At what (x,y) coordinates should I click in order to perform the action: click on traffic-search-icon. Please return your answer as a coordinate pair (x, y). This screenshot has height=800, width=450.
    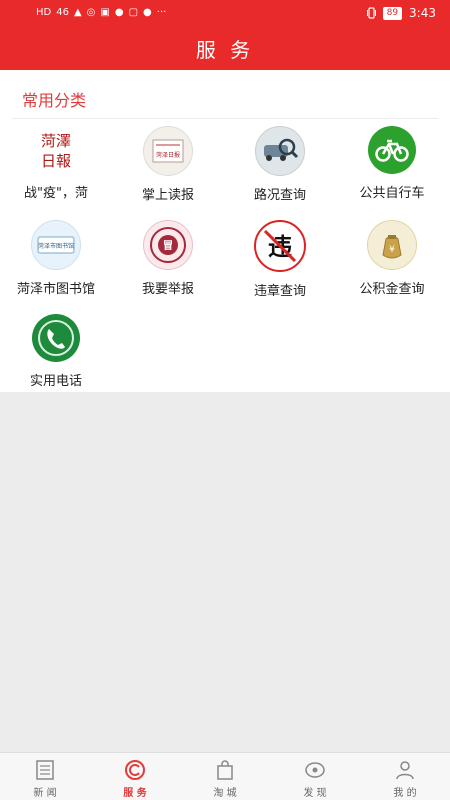
    Looking at the image, I should click on (280, 151).